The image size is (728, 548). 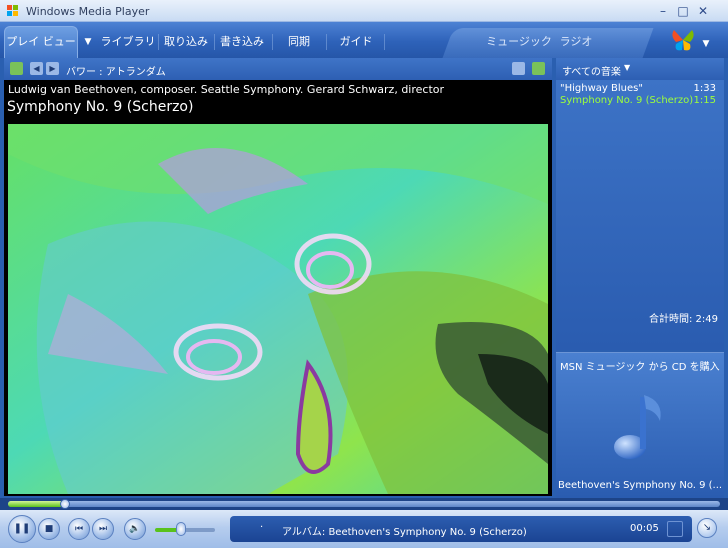 I want to click on tab-rip: 取り込み, so click(x=186, y=42).